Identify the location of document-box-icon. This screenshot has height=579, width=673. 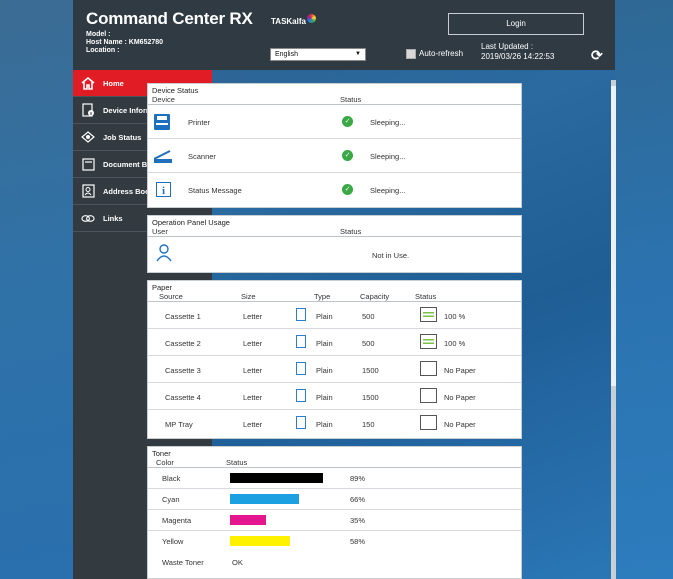
(88, 164).